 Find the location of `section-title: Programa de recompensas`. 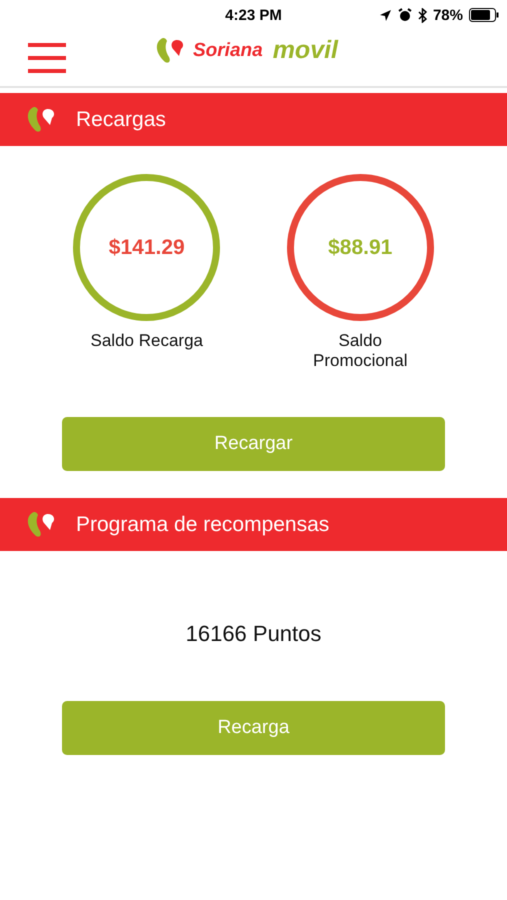

section-title: Programa de recompensas is located at coordinates (203, 524).